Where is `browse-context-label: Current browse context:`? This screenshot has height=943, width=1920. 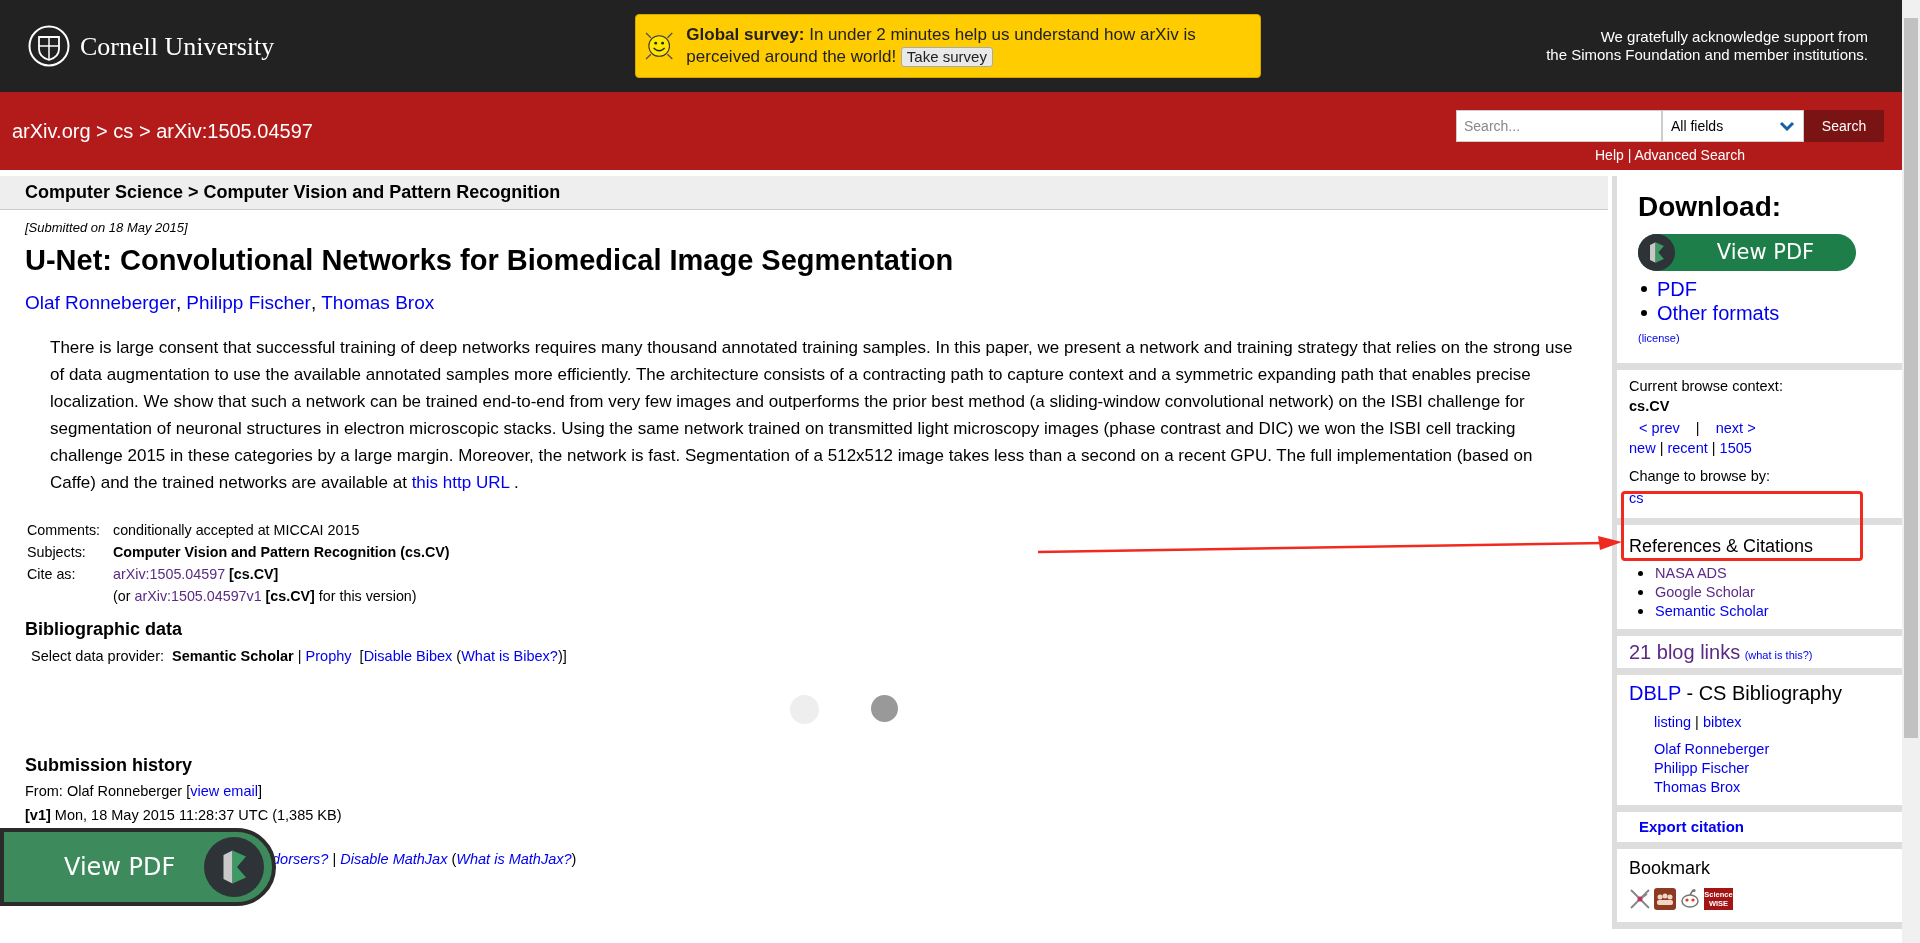
browse-context-label: Current browse context: is located at coordinates (1706, 386).